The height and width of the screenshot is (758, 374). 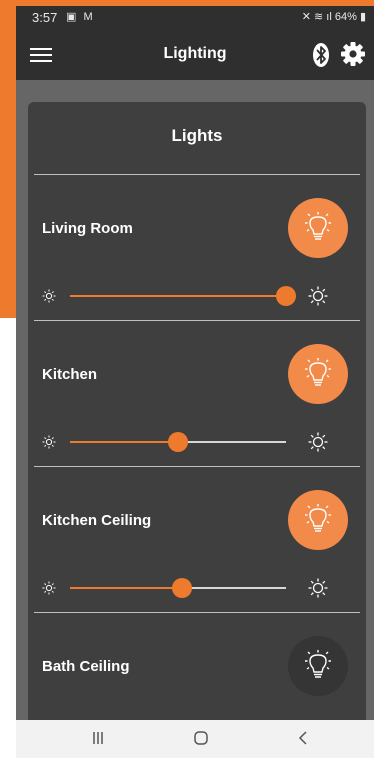 I want to click on light-name: Bath Ceiling, so click(x=86, y=666).